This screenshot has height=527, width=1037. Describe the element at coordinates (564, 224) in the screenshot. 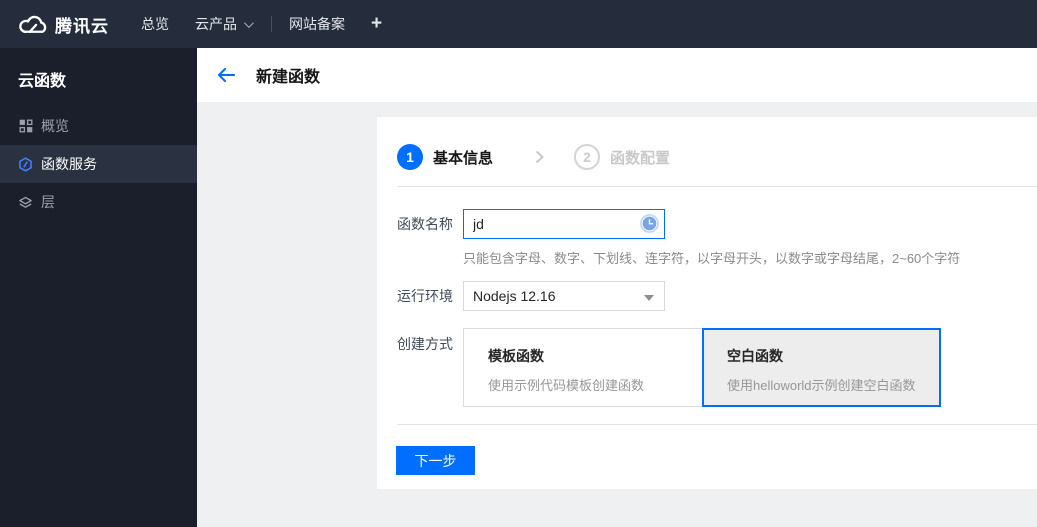

I see `function-name-input` at that location.